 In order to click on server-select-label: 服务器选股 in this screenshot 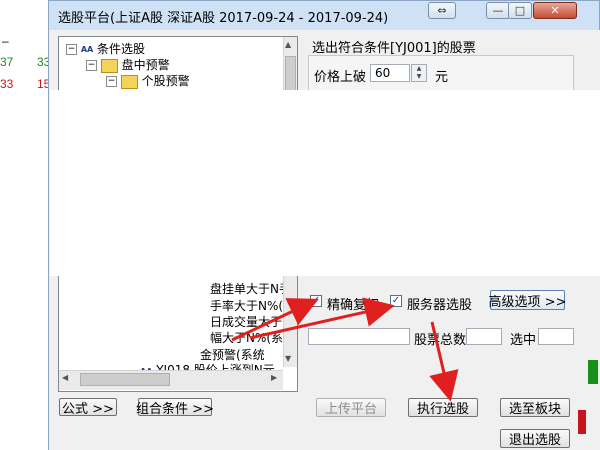, I will do `click(440, 305)`.